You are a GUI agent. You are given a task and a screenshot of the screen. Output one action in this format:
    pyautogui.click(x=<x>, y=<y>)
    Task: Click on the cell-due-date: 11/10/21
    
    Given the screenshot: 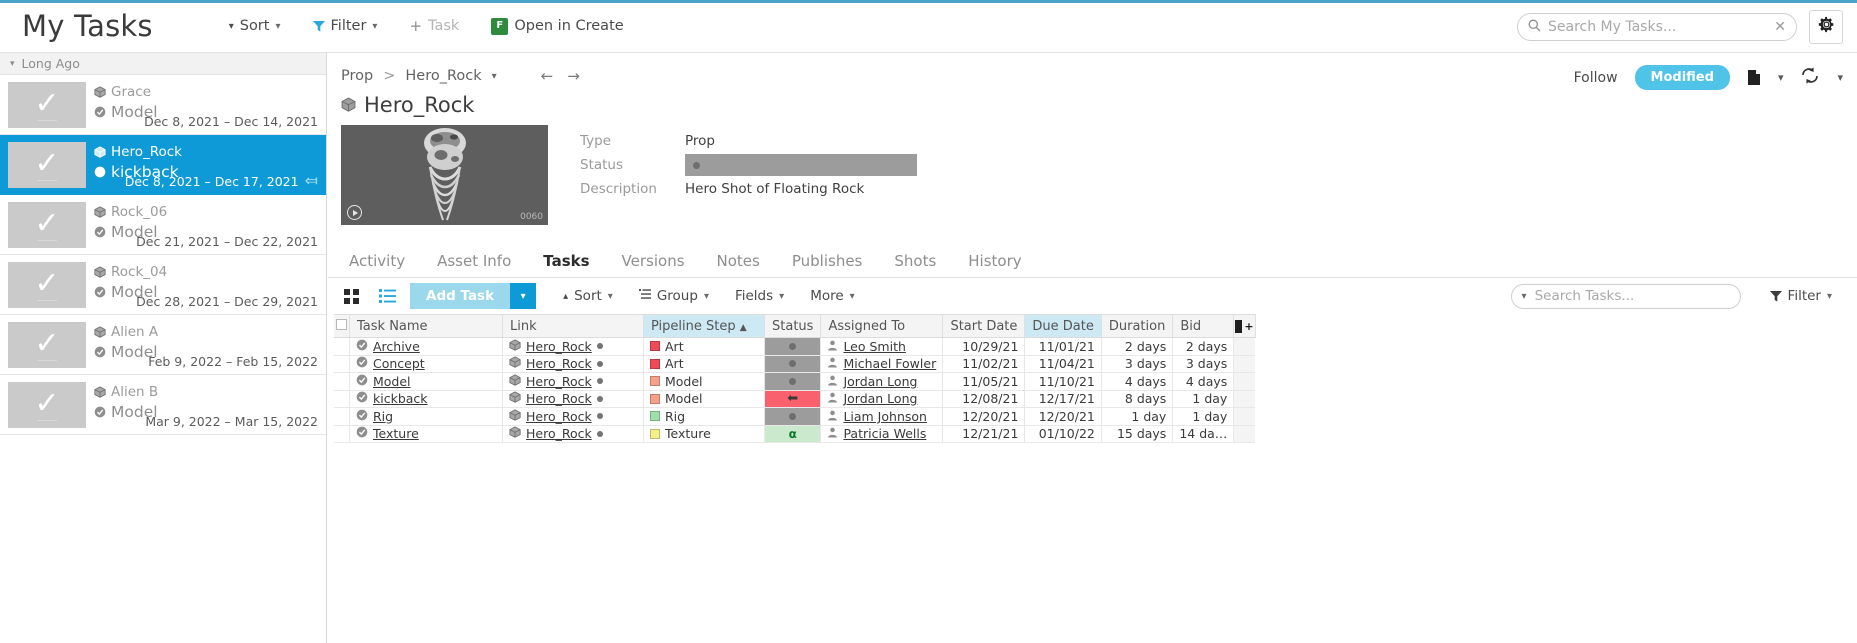 What is the action you would take?
    pyautogui.click(x=1063, y=381)
    